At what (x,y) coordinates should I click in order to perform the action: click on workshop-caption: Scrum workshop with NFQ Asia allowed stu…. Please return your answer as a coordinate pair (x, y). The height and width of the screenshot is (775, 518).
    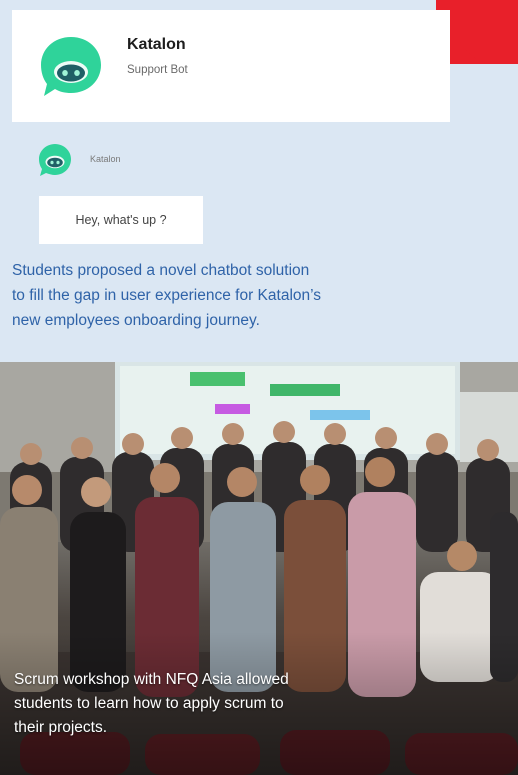
    Looking at the image, I should click on (234, 704).